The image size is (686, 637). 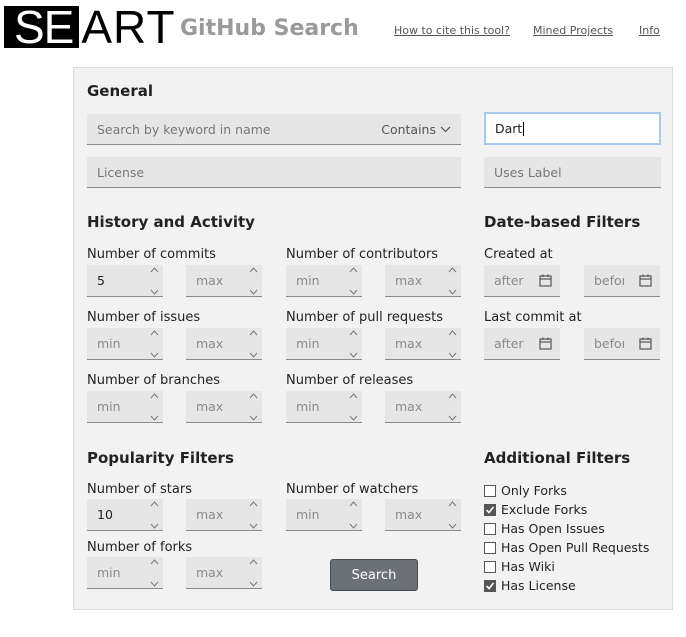 I want to click on watchers-max-input: max, so click(x=423, y=515).